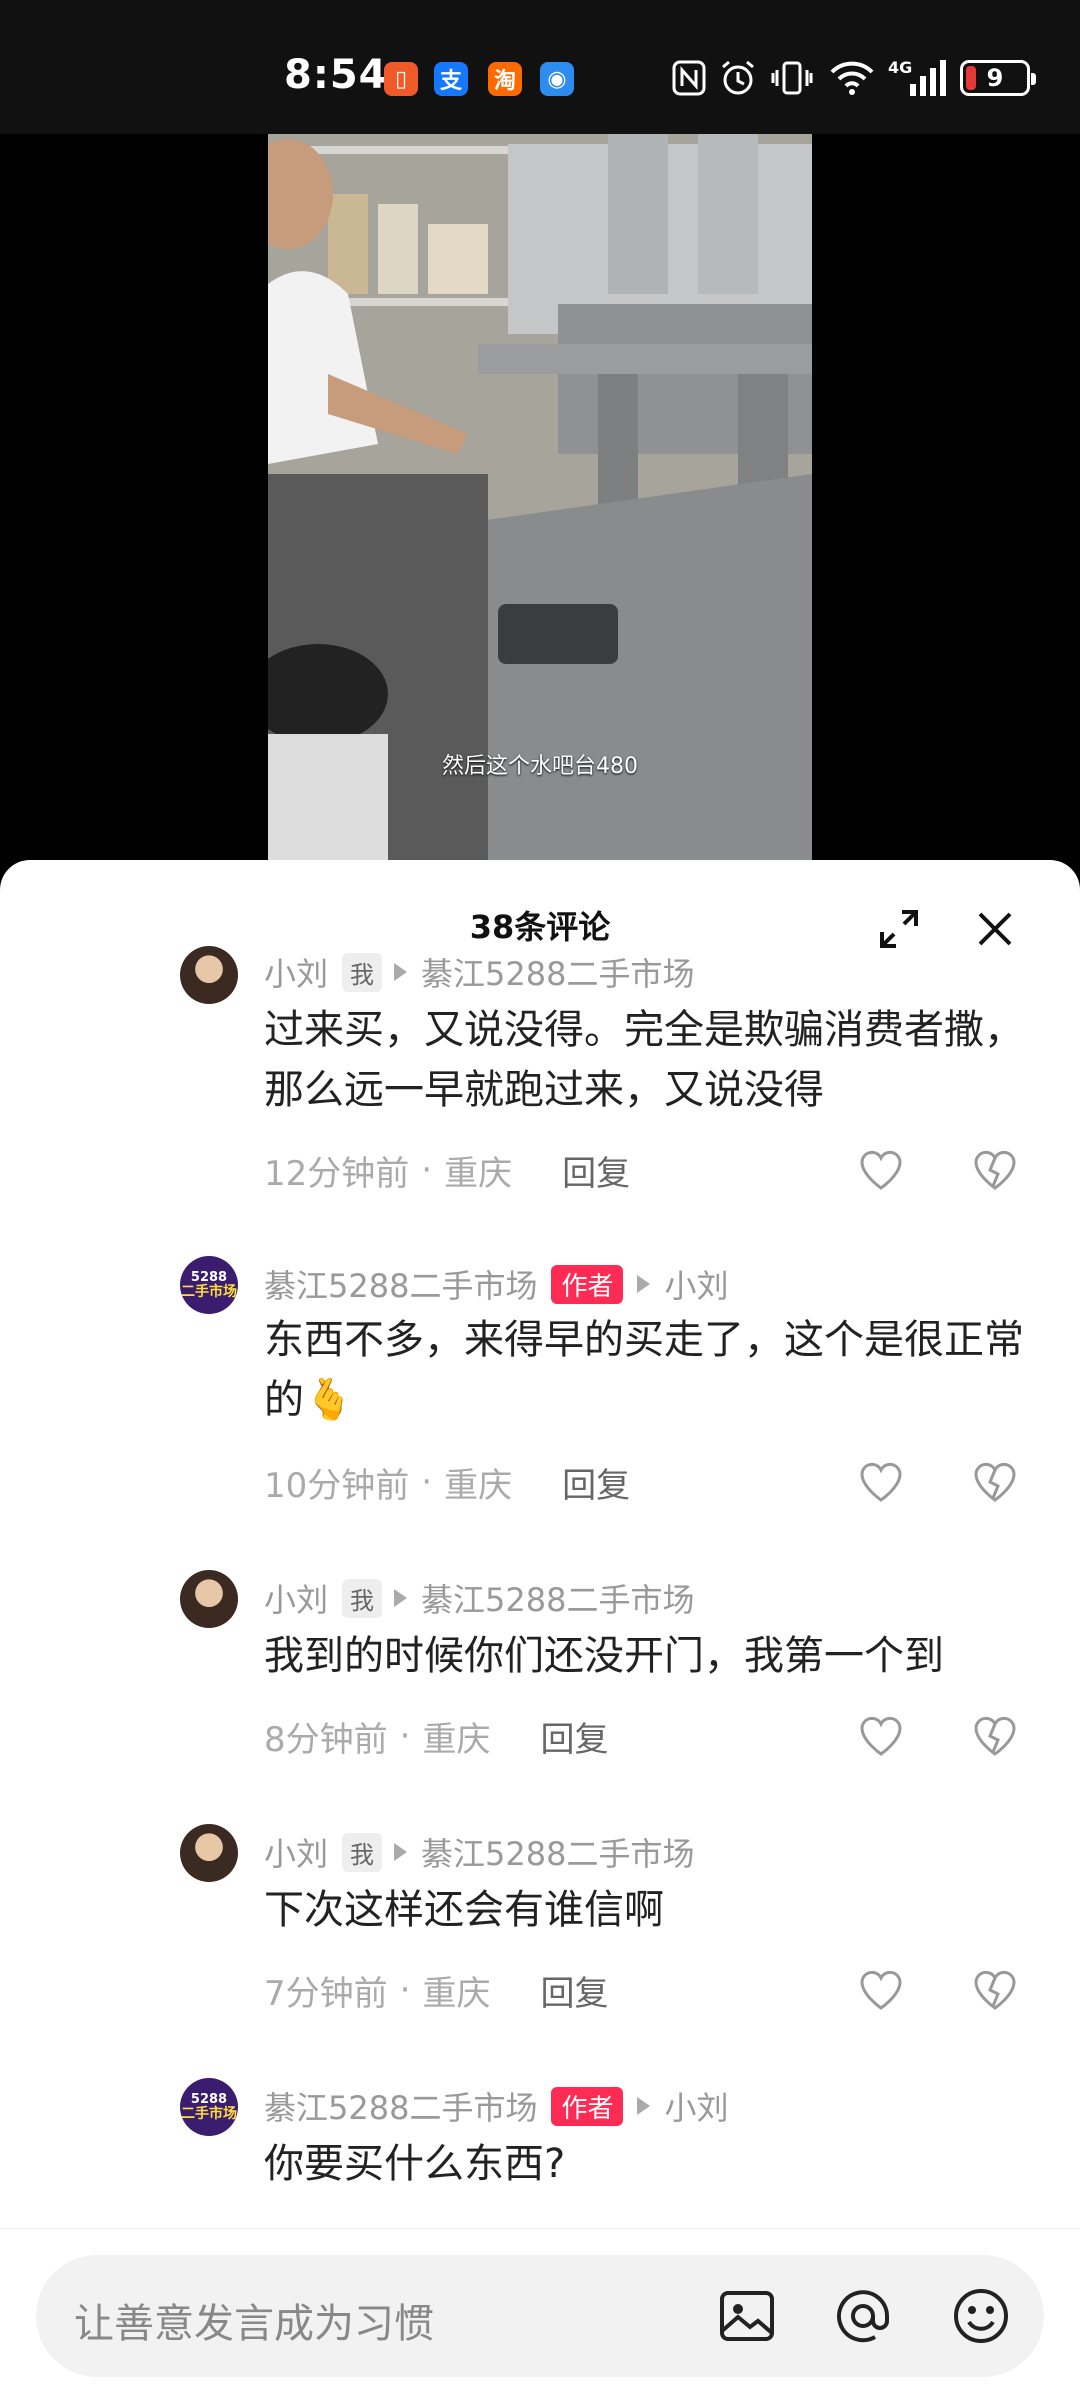 This screenshot has height=2401, width=1080. I want to click on comment-text: 东西不多，来得早的买走了，这个是很正常的🫰, so click(644, 1370).